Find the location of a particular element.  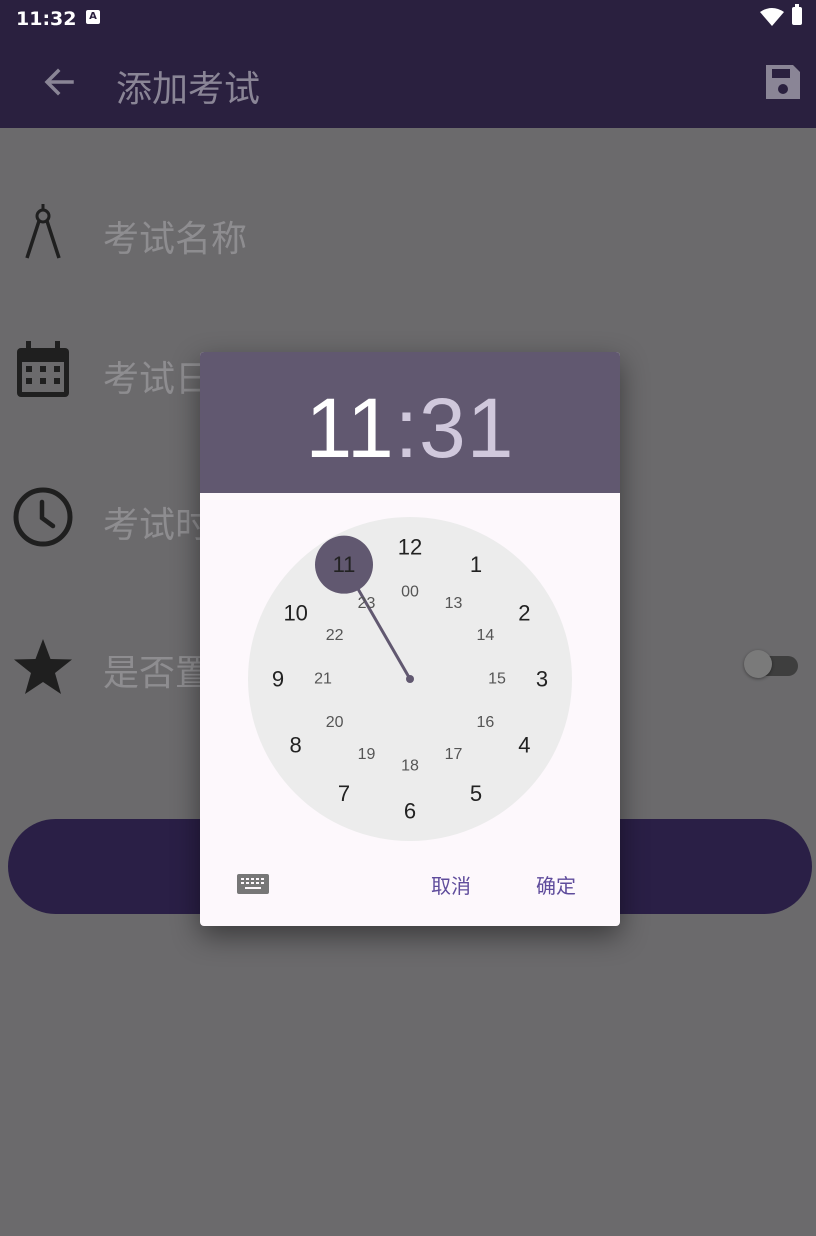

calendar-icon is located at coordinates (43, 369).